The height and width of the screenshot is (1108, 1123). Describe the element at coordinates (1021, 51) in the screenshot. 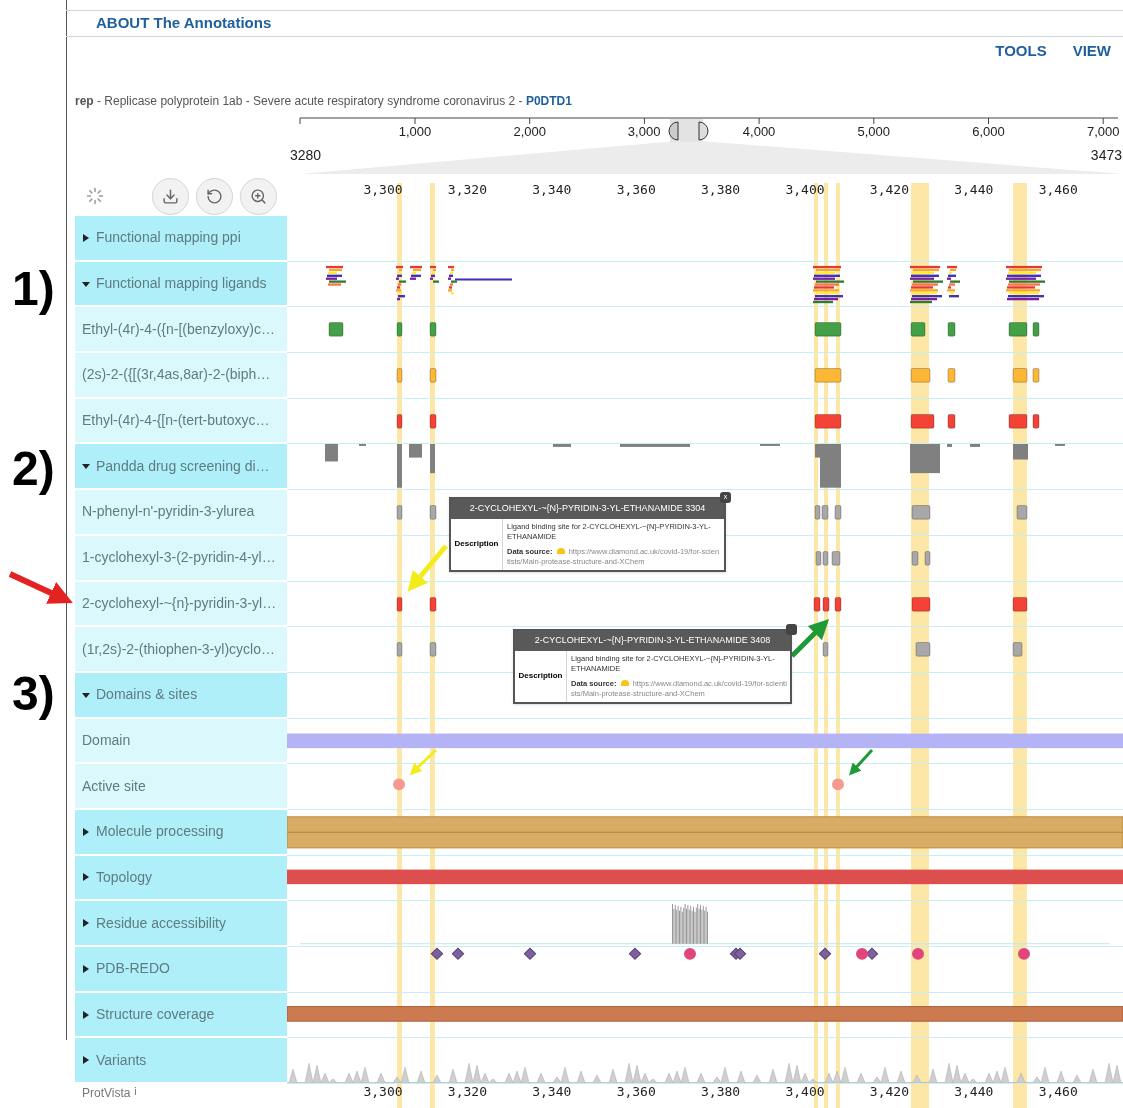

I see `menu-item: TOOLS` at that location.